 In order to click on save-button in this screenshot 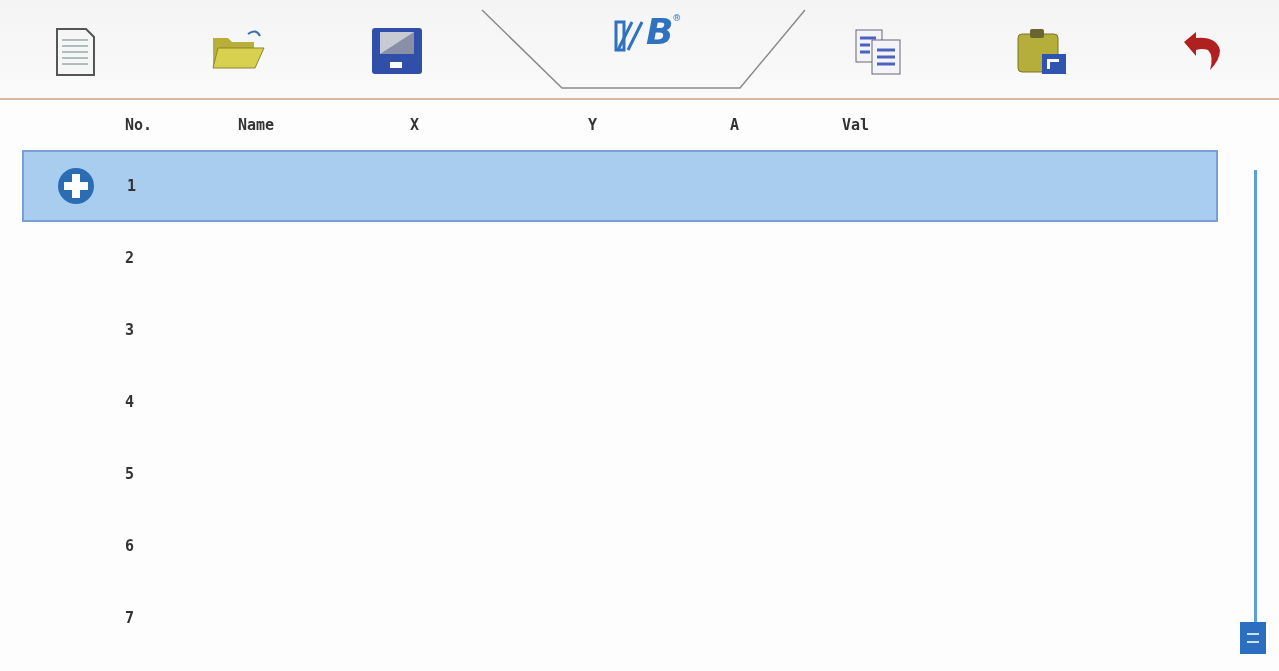, I will do `click(397, 51)`.